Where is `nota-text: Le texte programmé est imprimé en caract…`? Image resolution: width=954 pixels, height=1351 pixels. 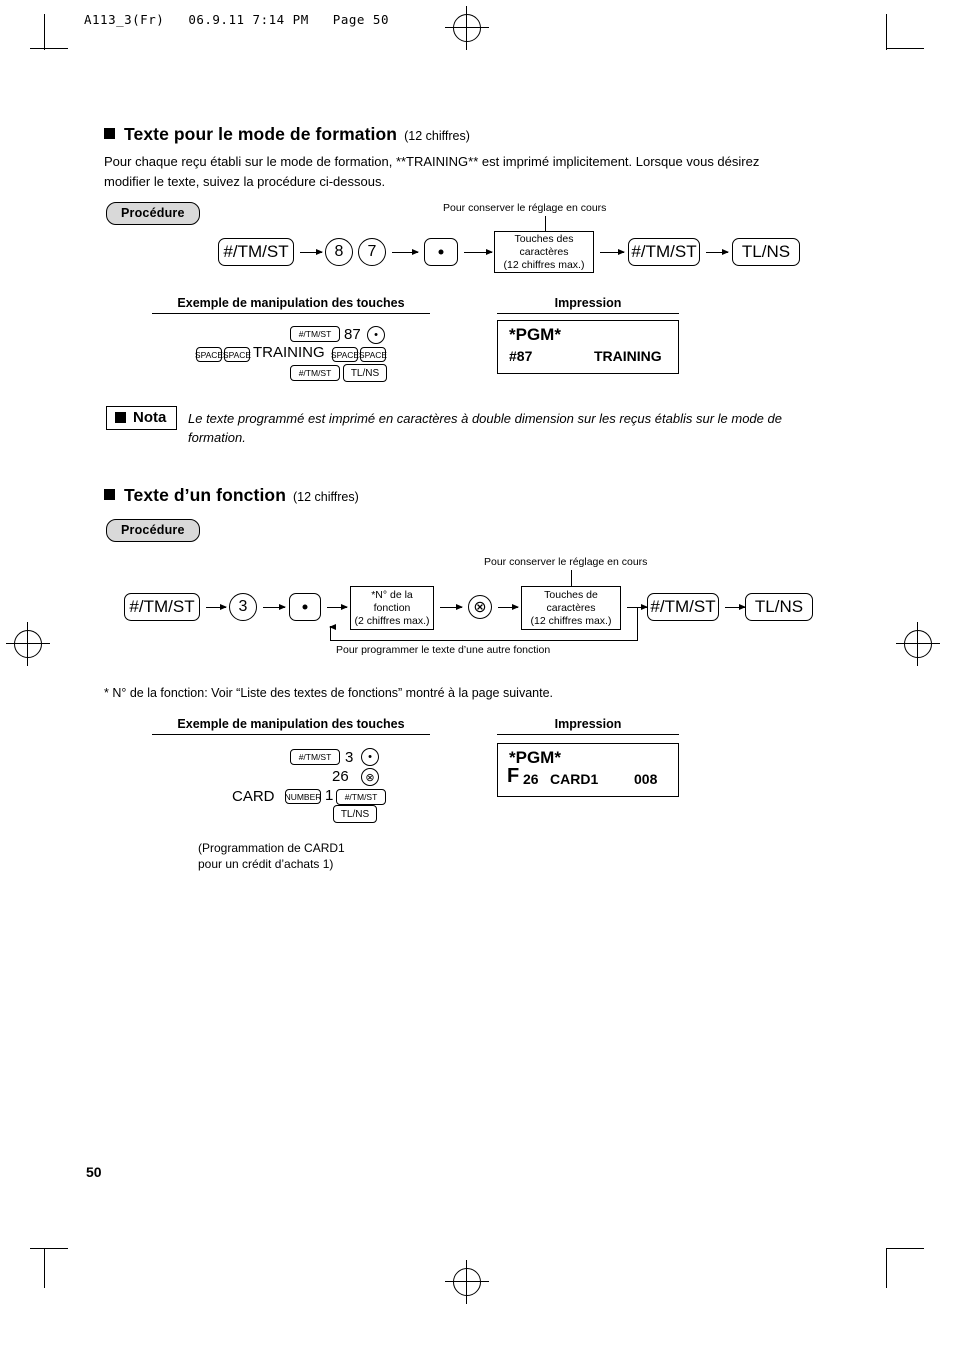 nota-text: Le texte programmé est imprimé en caract… is located at coordinates (485, 428).